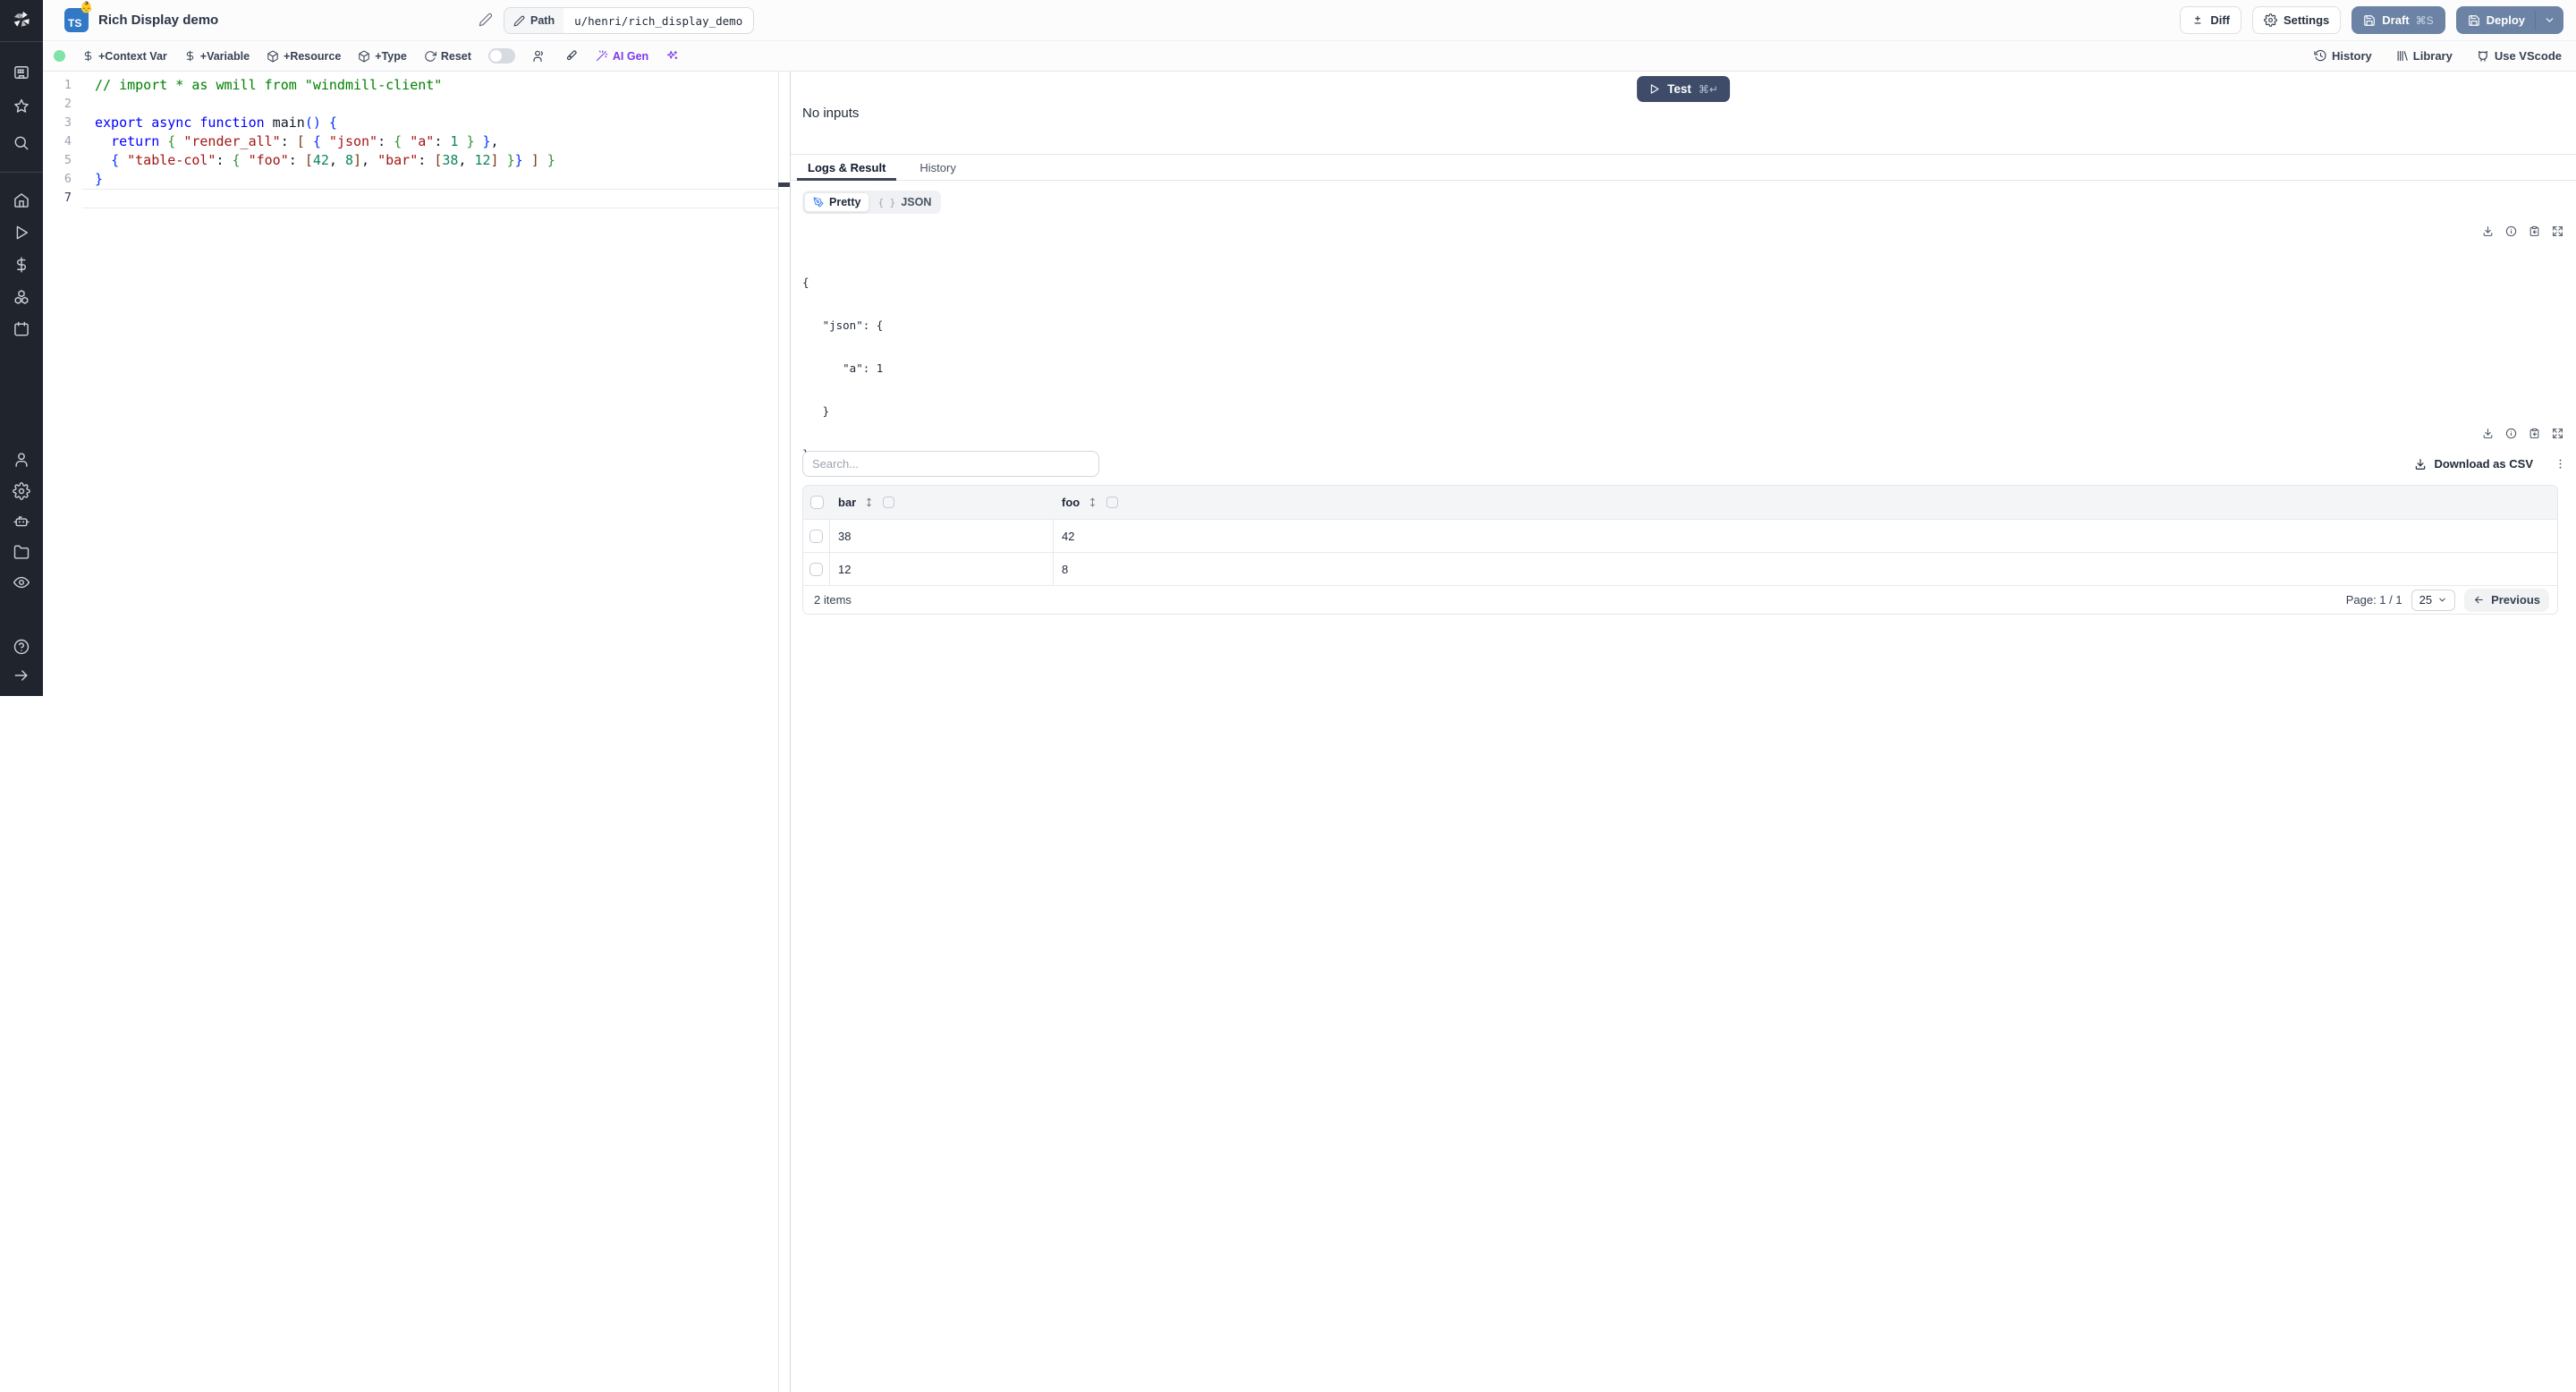 This screenshot has width=2576, height=1392. What do you see at coordinates (2398, 20) in the screenshot?
I see `draft-button: Draft ⌘S` at bounding box center [2398, 20].